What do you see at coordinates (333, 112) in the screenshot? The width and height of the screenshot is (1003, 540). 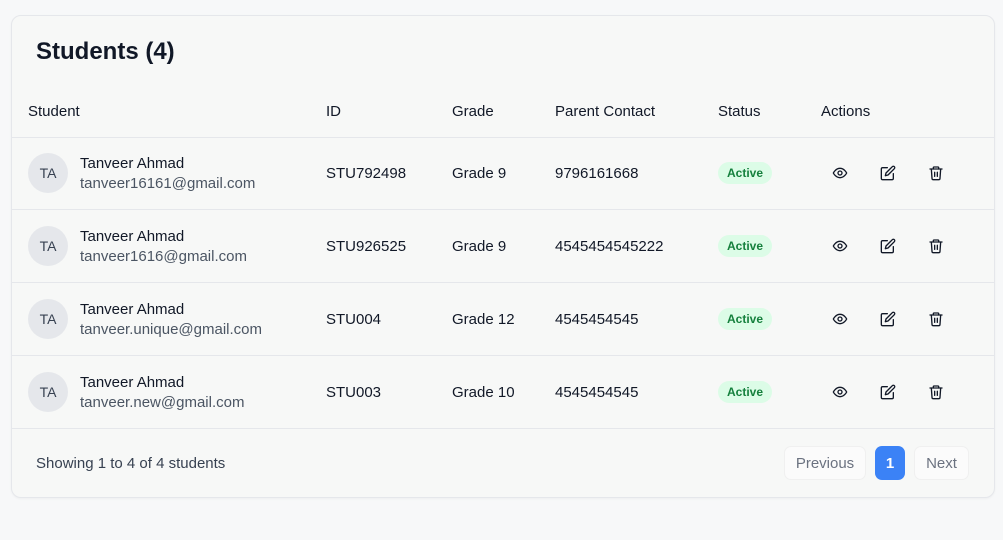 I see `column-header-id: ID` at bounding box center [333, 112].